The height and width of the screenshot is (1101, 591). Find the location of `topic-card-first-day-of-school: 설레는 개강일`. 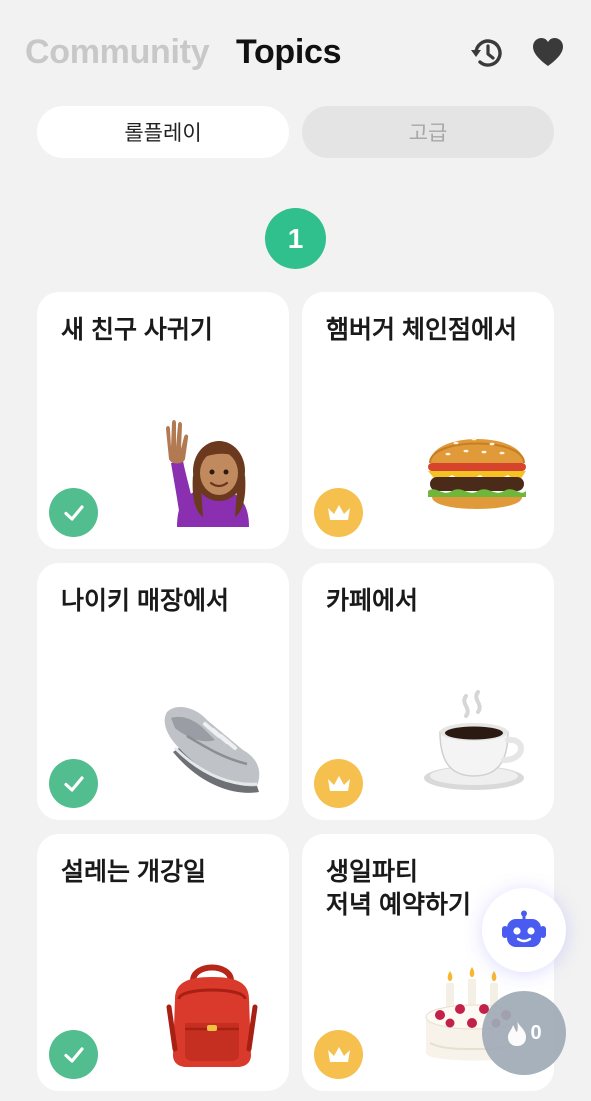

topic-card-first-day-of-school: 설레는 개강일 is located at coordinates (163, 962).